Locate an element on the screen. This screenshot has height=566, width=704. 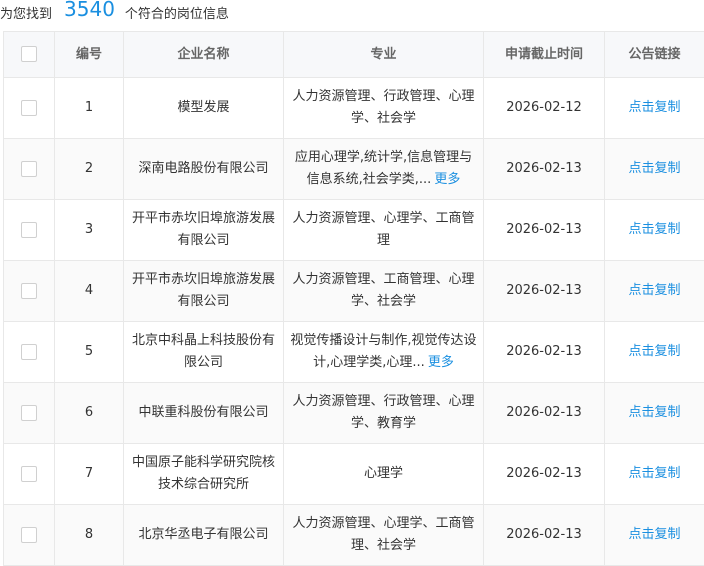
summary-suffix: 个符合的岗位信息 is located at coordinates (177, 12).